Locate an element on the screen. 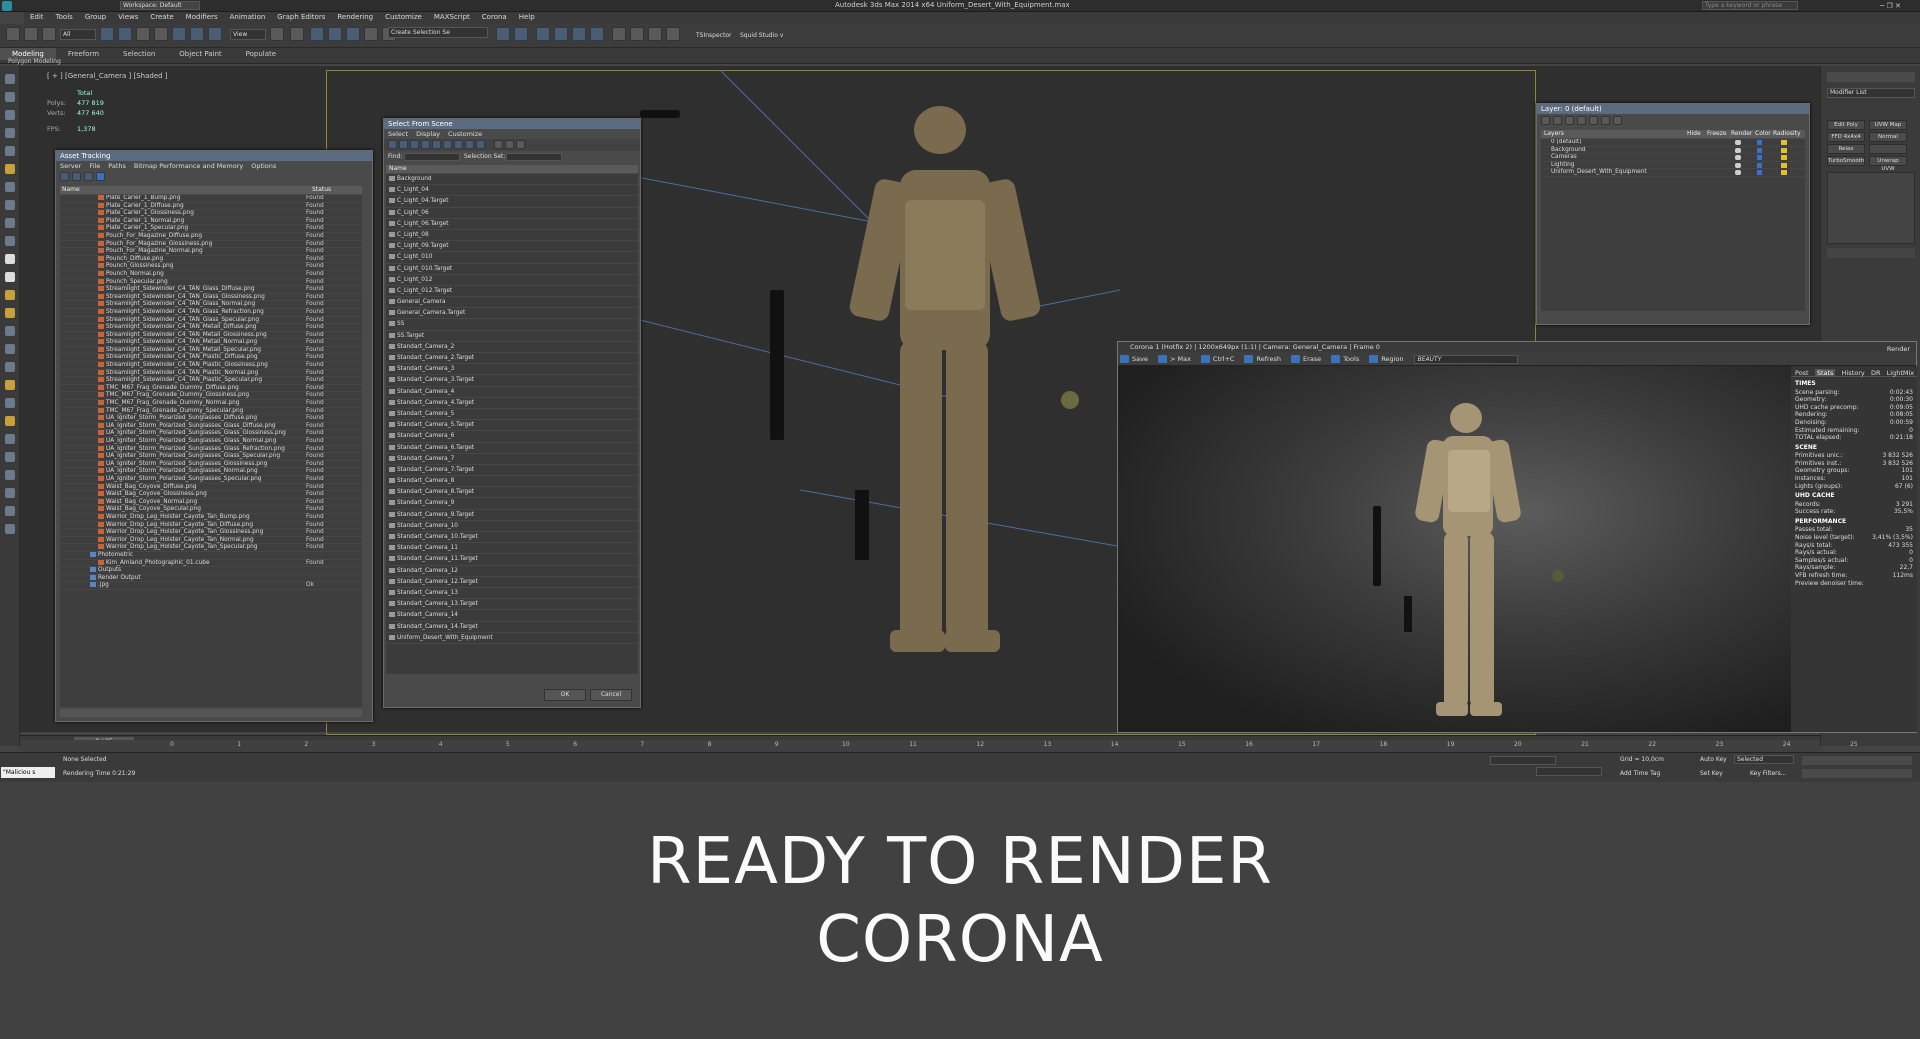 The image size is (1920, 1039). viewport-label: [ + ] [General_Camera ] [Shaded ] is located at coordinates (107, 76).